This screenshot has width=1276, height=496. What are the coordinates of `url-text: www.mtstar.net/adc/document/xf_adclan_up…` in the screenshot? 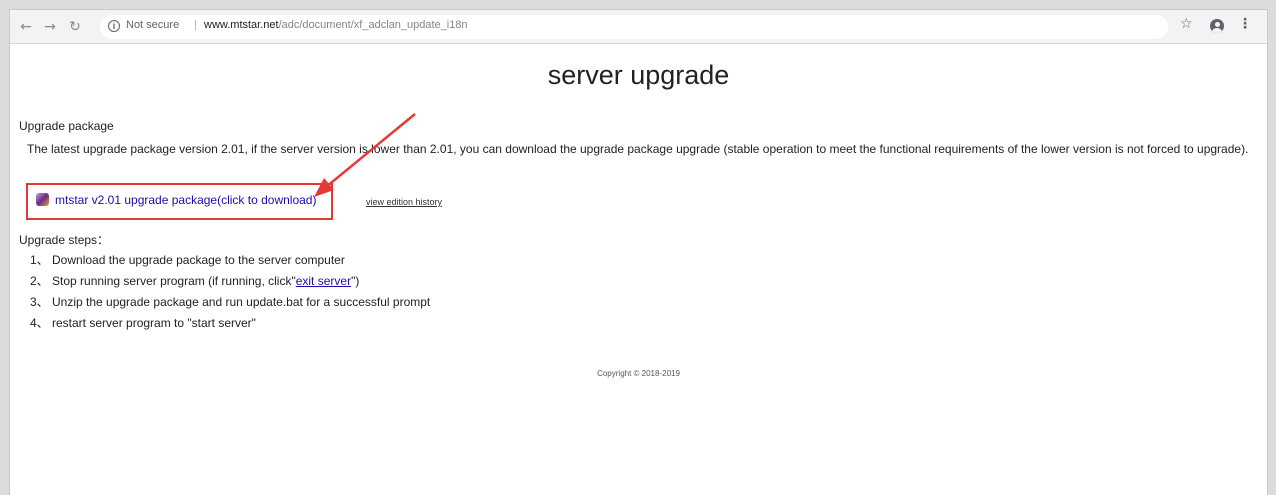 It's located at (336, 25).